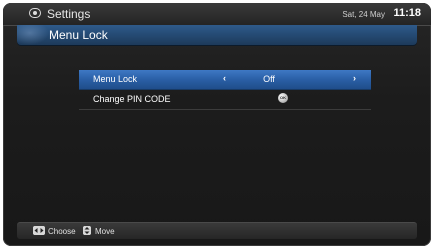  Describe the element at coordinates (407, 13) in the screenshot. I see `clock-label: 11:18` at that location.